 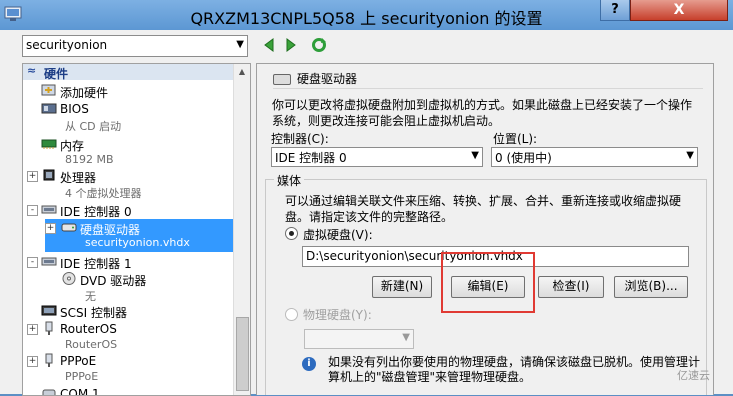 I want to click on com-port-icon, so click(x=49, y=392).